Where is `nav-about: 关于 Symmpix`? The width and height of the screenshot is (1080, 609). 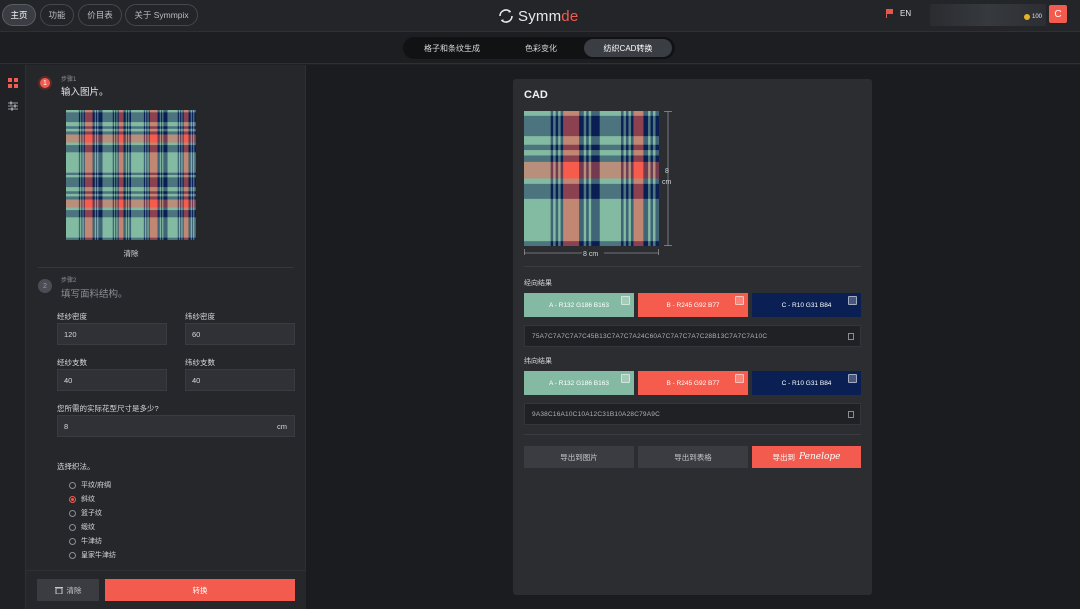 nav-about: 关于 Symmpix is located at coordinates (161, 15).